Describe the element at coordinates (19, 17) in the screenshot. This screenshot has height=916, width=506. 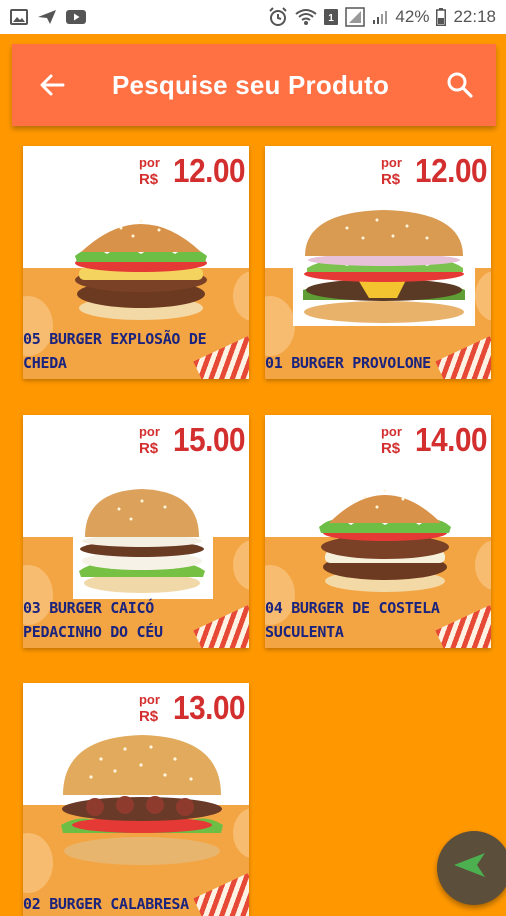
I see `image-icon` at that location.